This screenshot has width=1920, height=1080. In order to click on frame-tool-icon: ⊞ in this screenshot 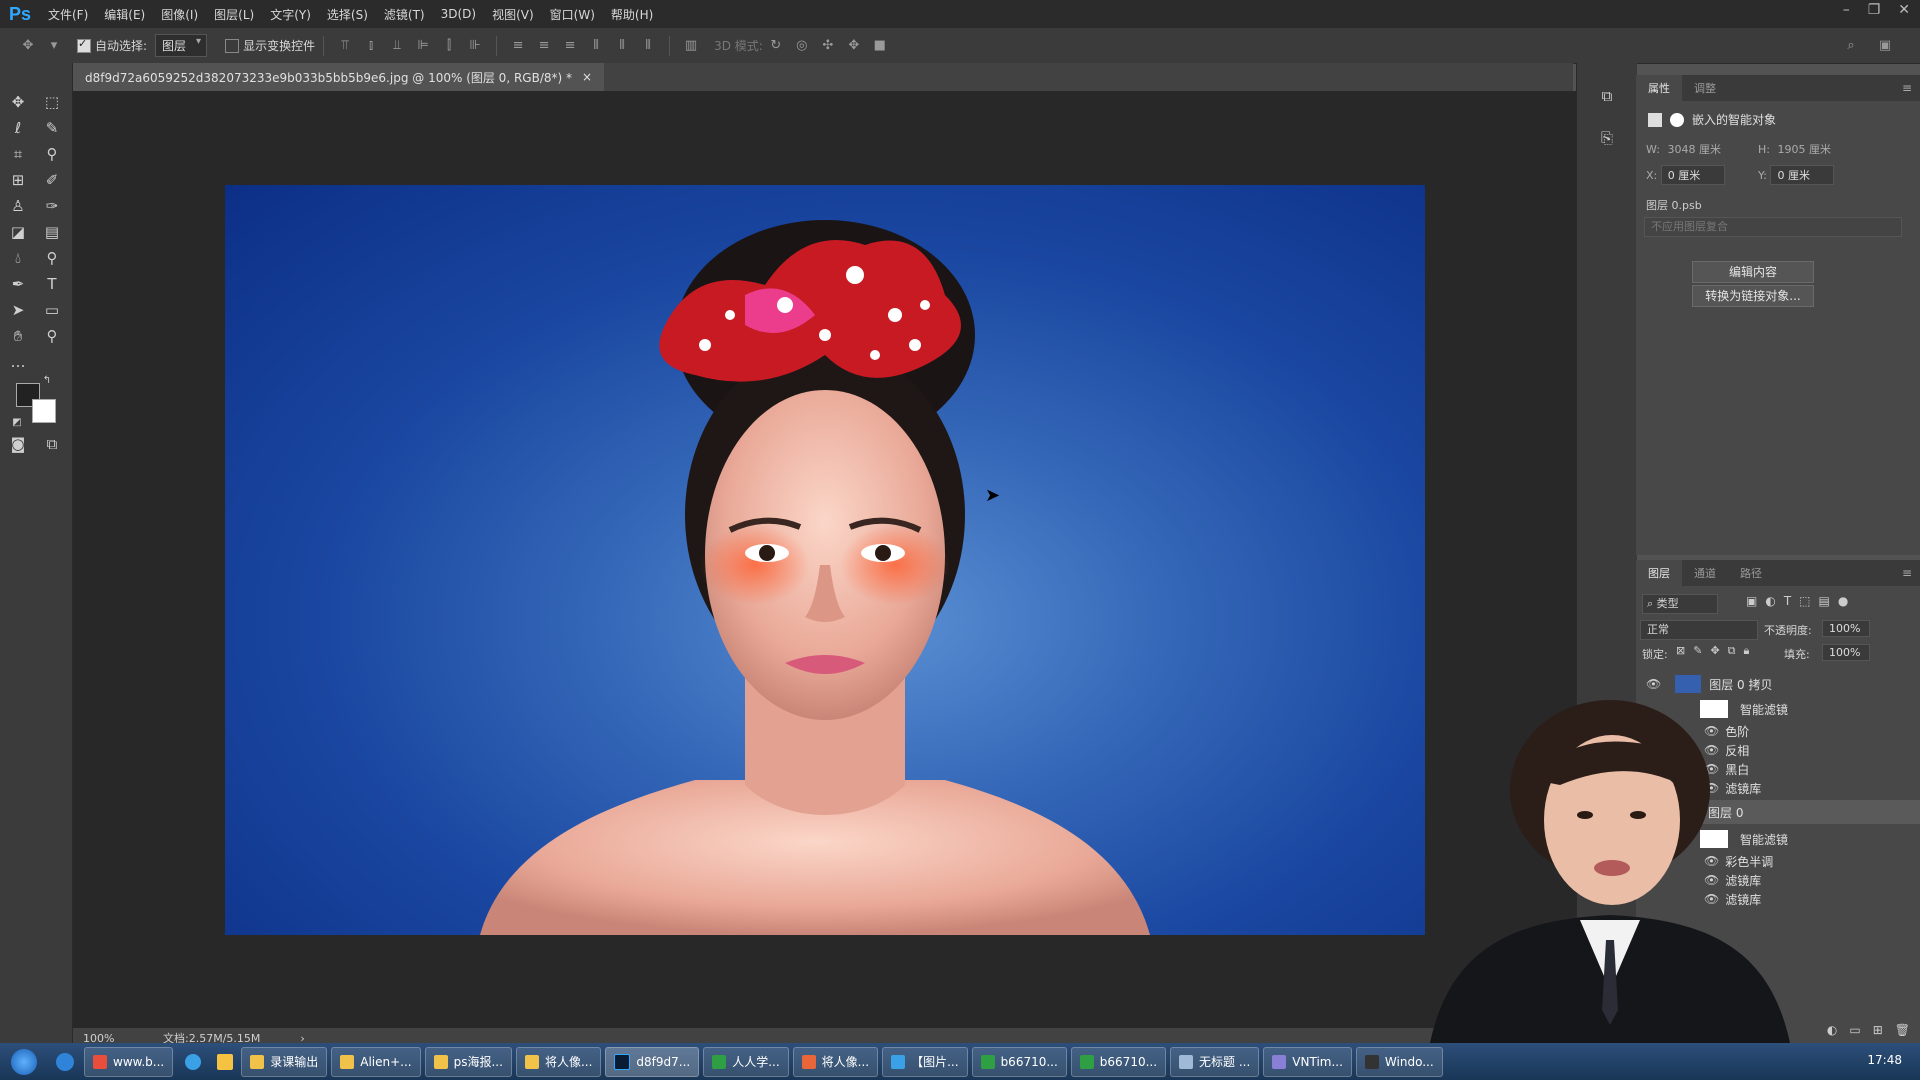, I will do `click(18, 180)`.